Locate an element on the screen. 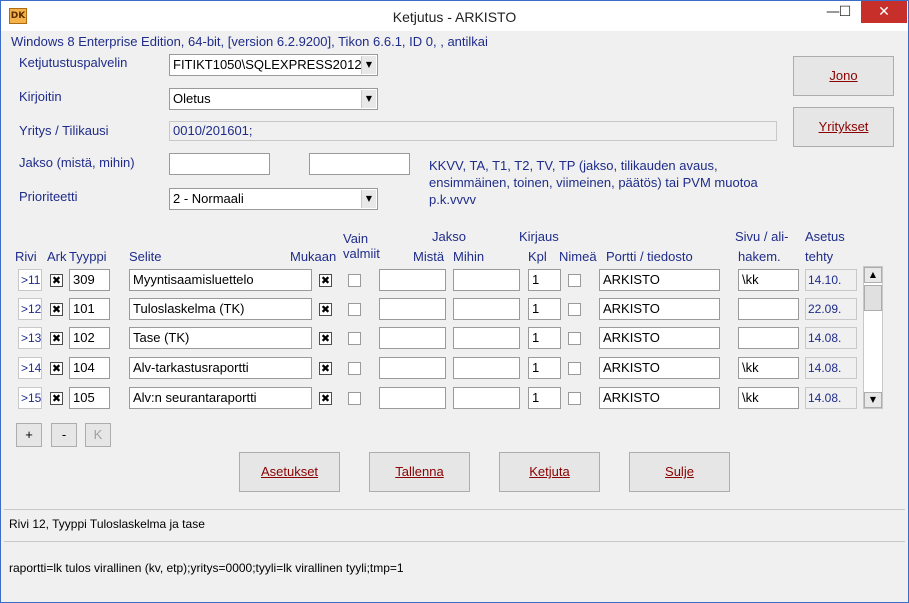  header-portti: Portti / tiedosto is located at coordinates (649, 256).